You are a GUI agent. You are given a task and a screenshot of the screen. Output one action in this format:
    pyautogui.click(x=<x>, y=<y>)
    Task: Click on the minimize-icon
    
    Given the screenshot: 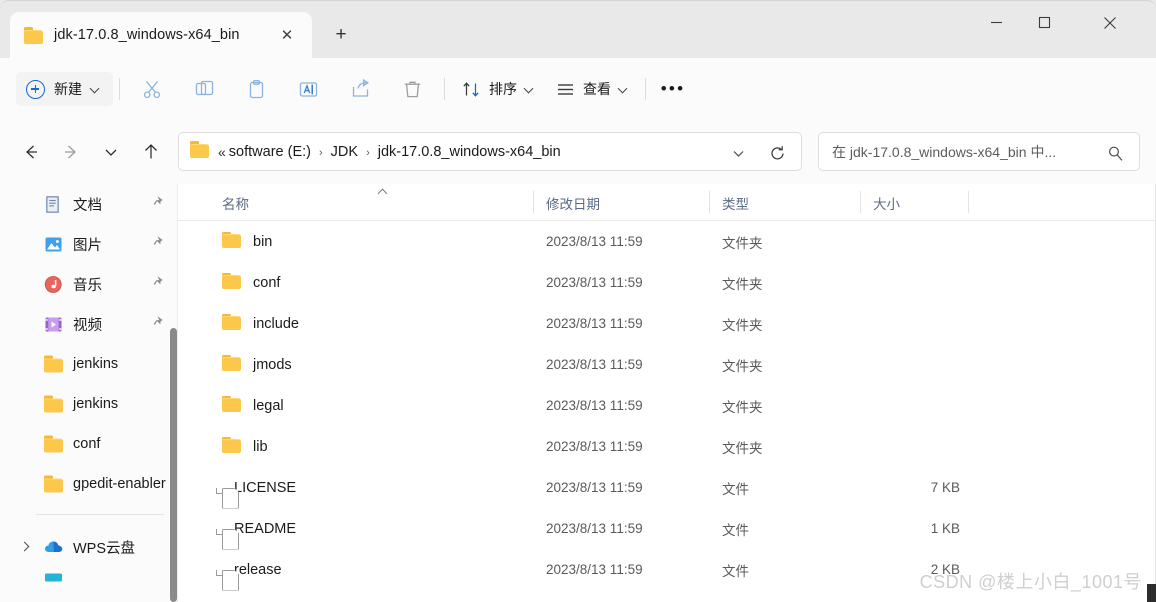 What is the action you would take?
    pyautogui.click(x=996, y=22)
    